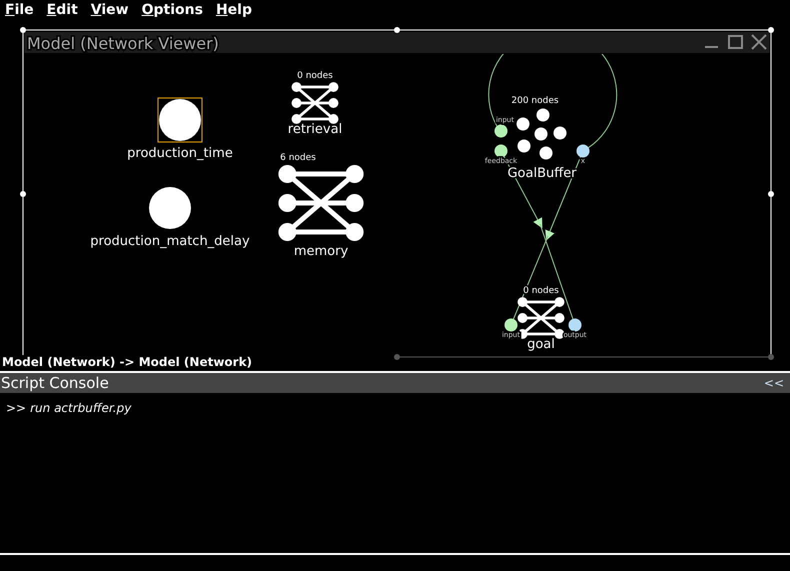  I want to click on node-label: goal, so click(541, 344).